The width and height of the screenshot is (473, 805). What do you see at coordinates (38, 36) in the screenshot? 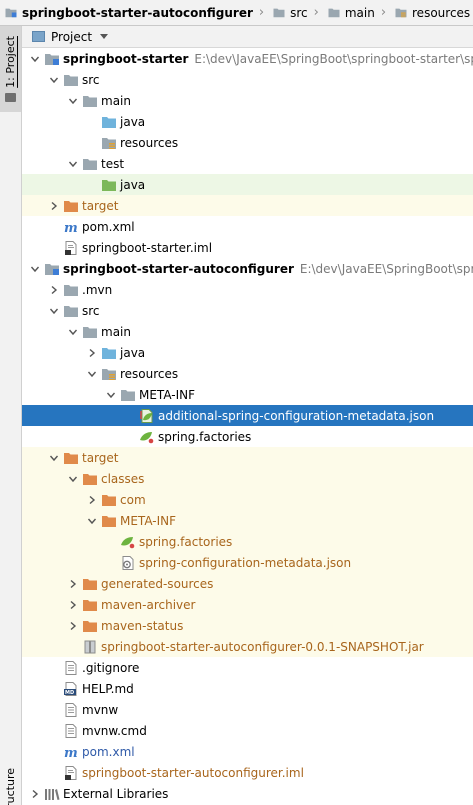
I see `project-view-icon` at bounding box center [38, 36].